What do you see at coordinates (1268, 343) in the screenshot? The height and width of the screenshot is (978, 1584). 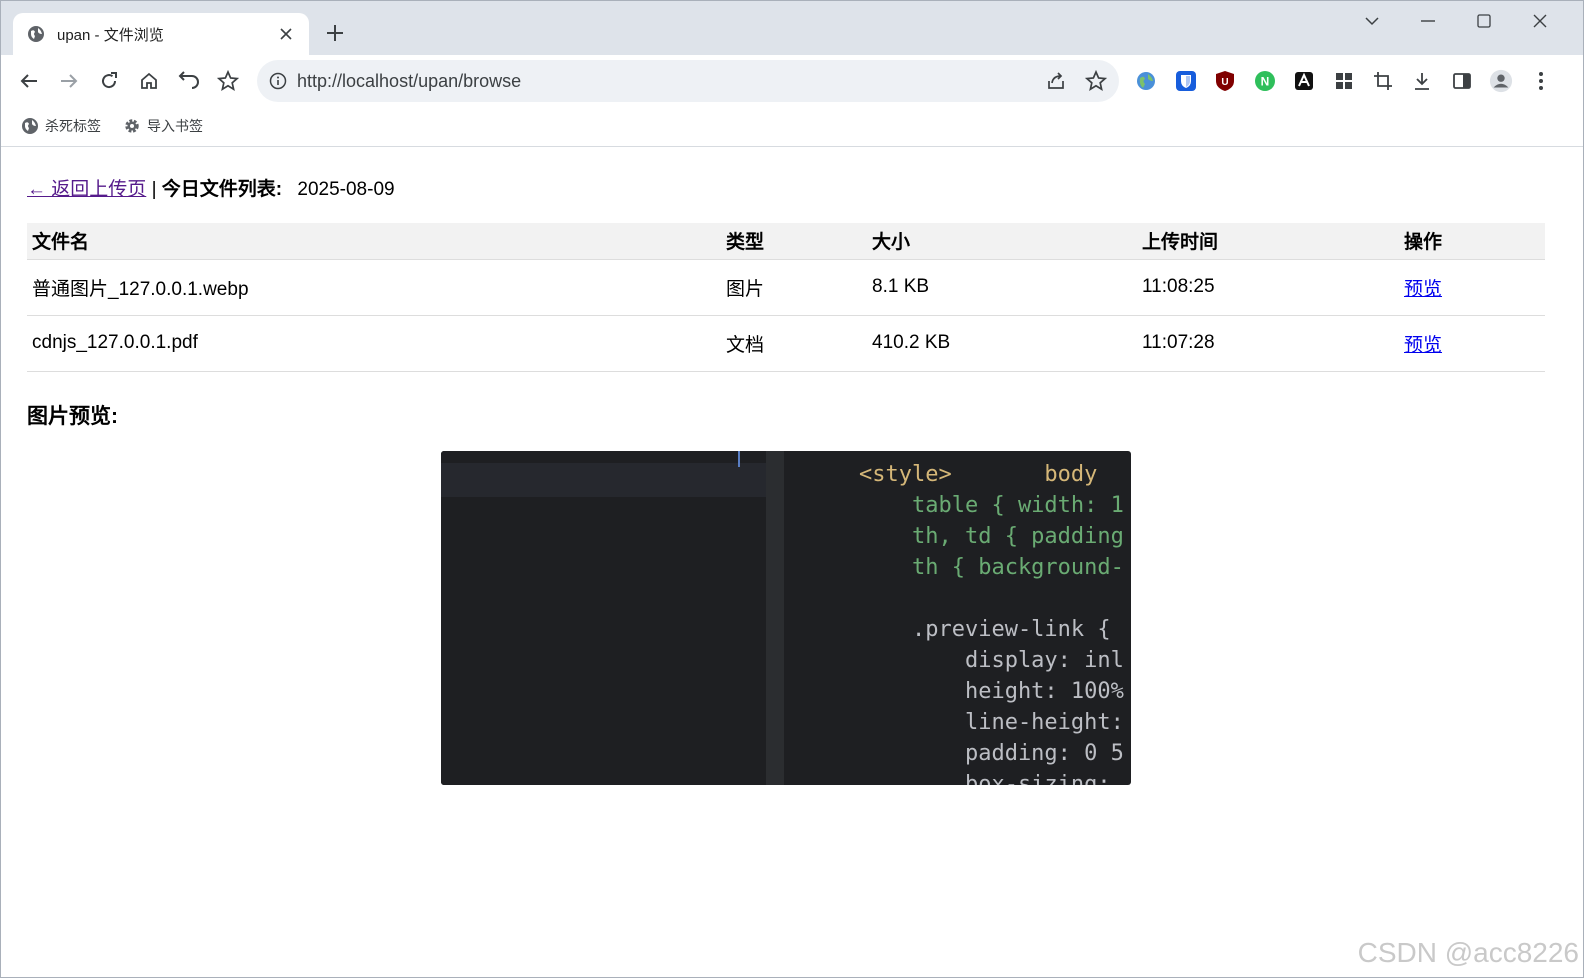 I see `cell-time: 11:07:28` at bounding box center [1268, 343].